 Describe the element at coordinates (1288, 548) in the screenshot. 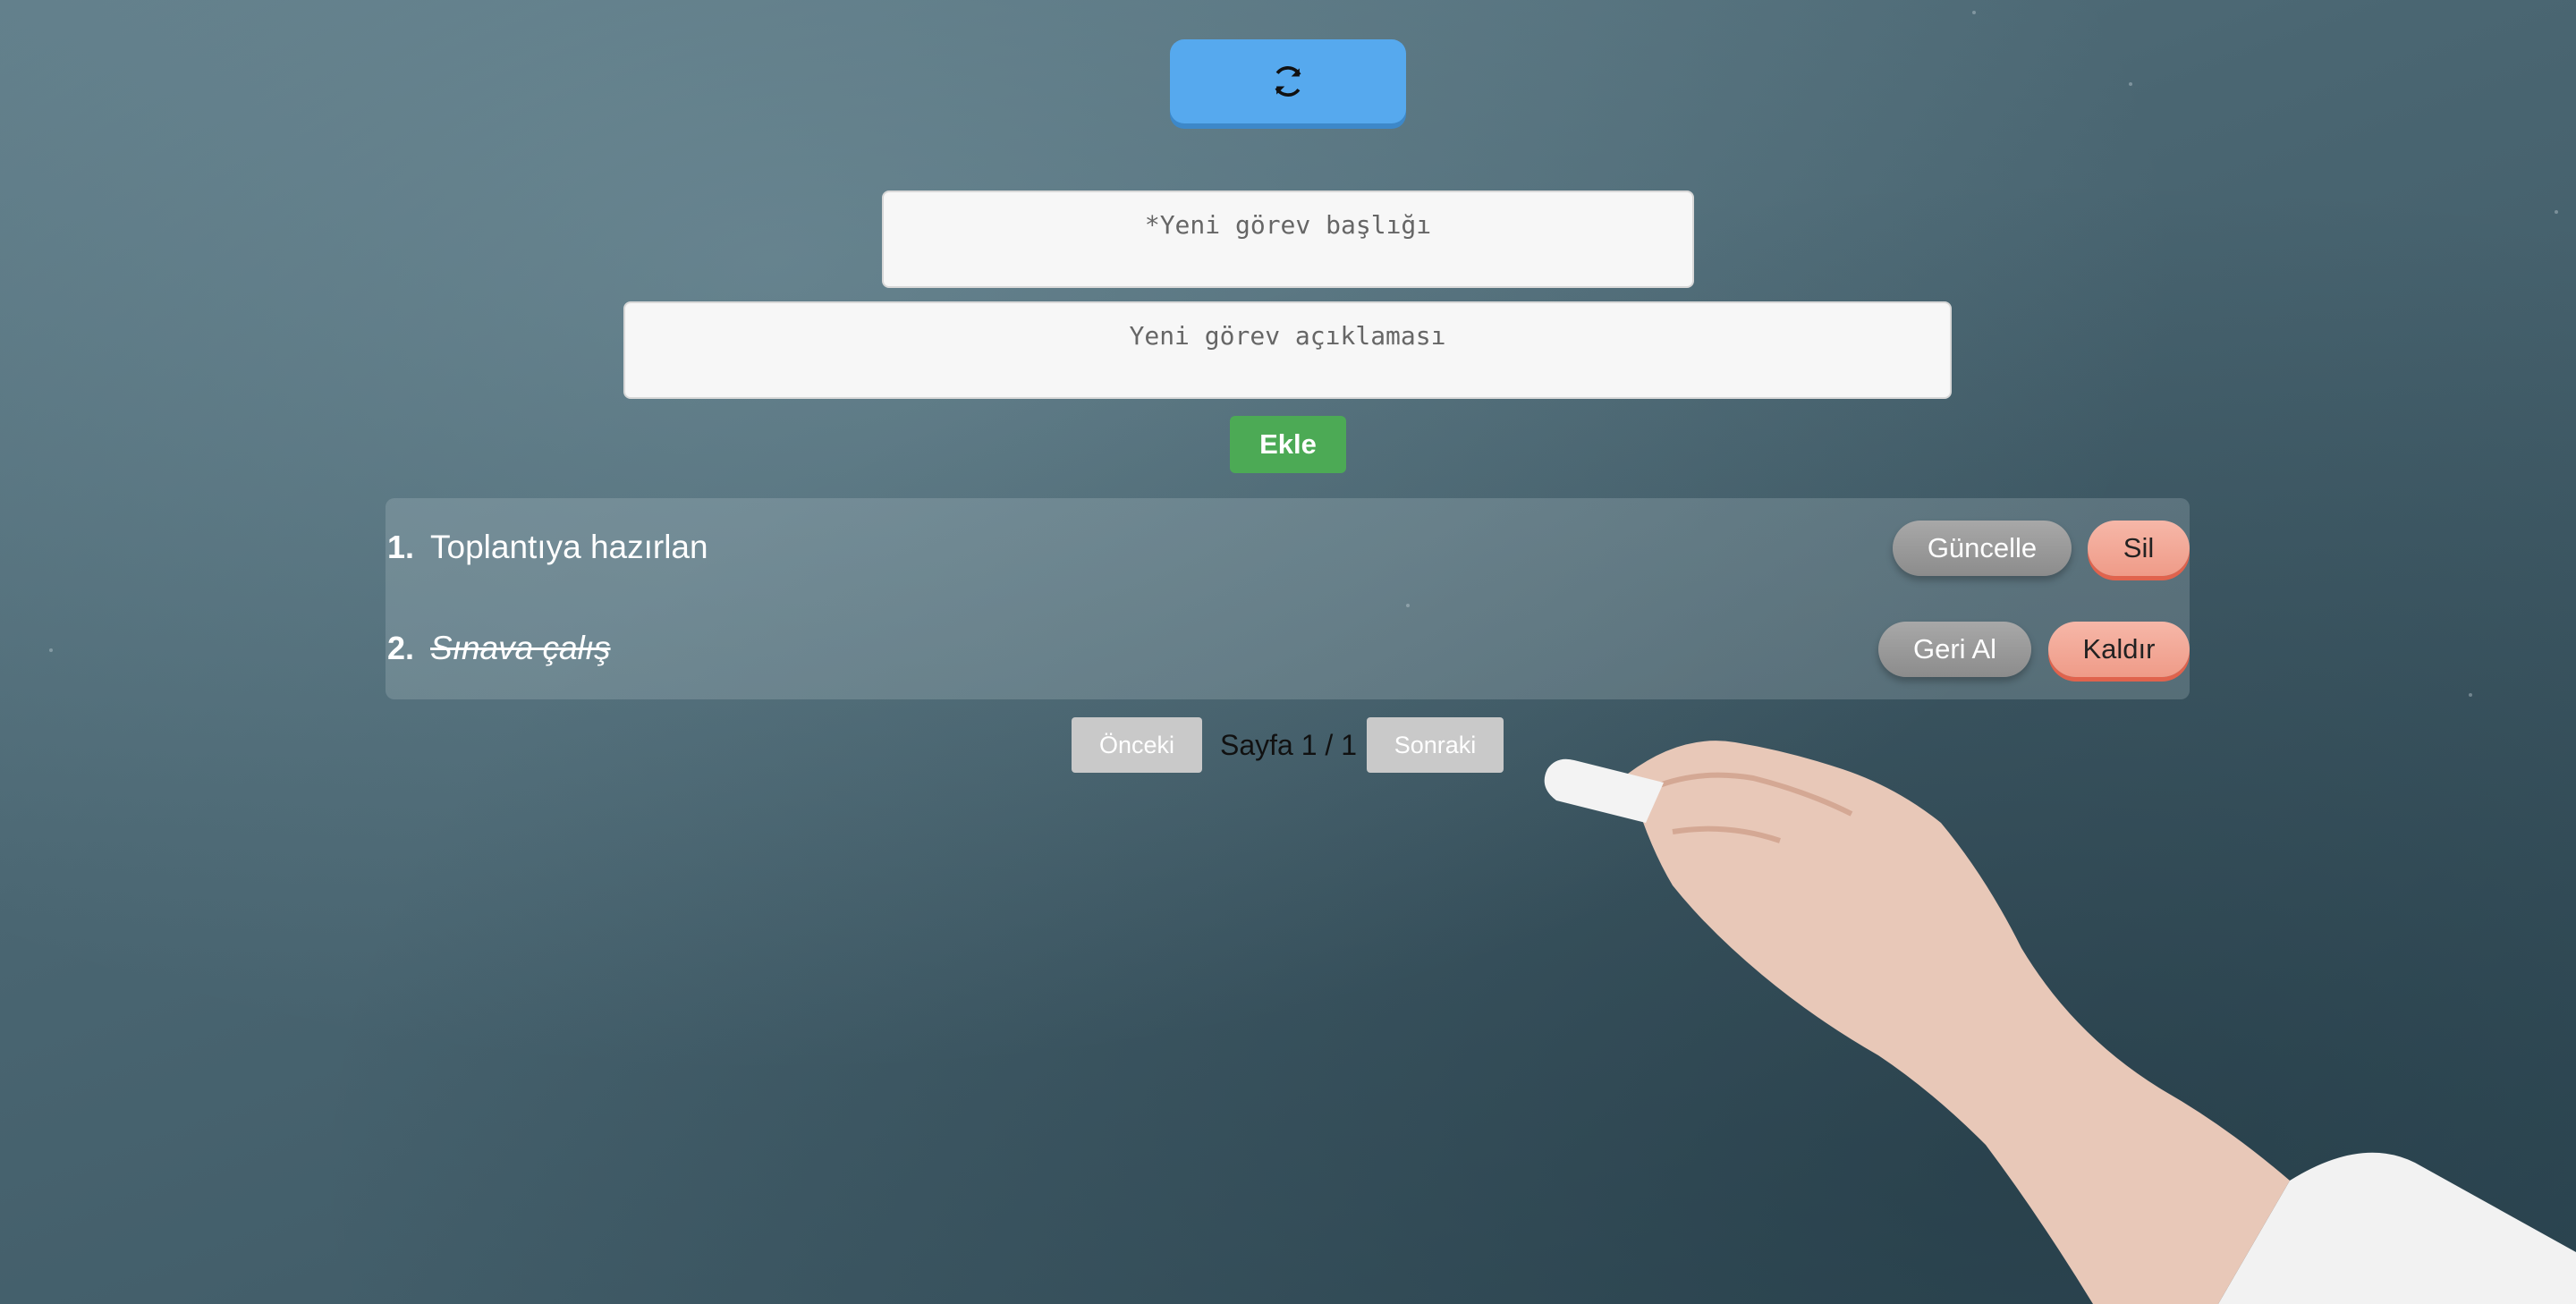

I see `task-item: 1. Toplantıya hazırlan Güncelle Sil` at that location.